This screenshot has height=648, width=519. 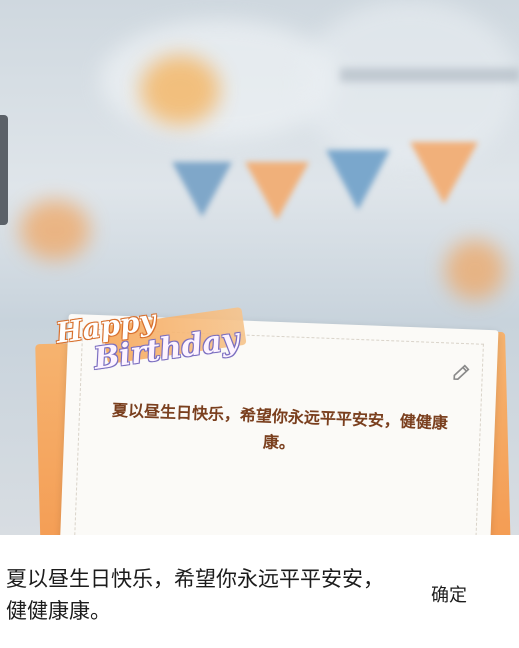 What do you see at coordinates (449, 594) in the screenshot?
I see `confirm-button: 确定` at bounding box center [449, 594].